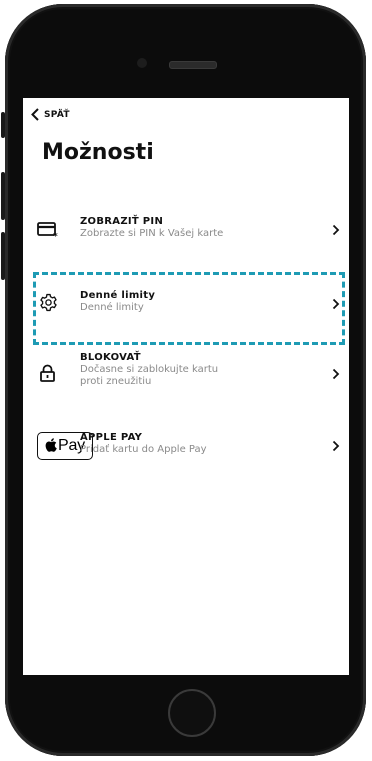 The width and height of the screenshot is (372, 761). I want to click on speaker-grille, so click(193, 65).